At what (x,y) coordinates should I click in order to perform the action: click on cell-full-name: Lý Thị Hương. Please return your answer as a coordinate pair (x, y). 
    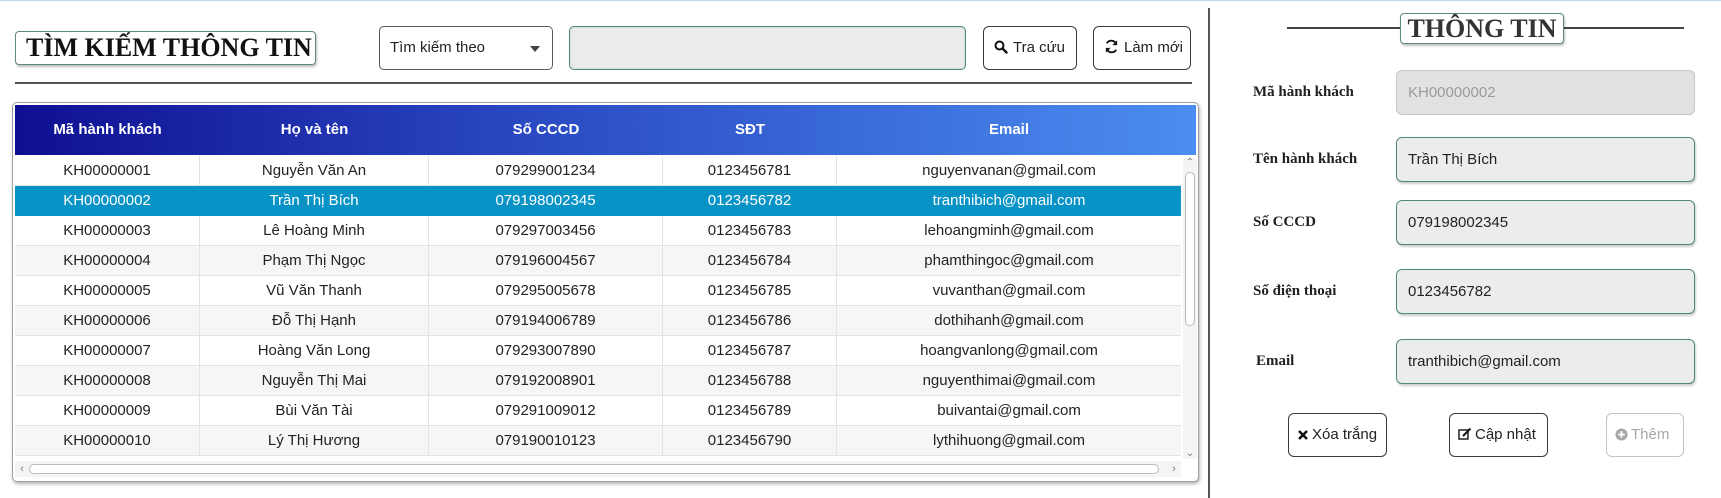
    Looking at the image, I should click on (314, 441).